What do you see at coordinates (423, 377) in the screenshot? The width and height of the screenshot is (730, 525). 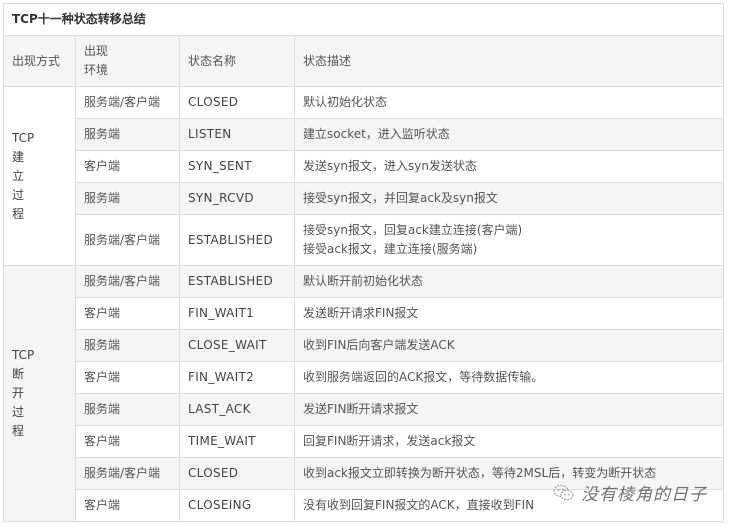 I see `state-desc-line: 收到服务端返回的ACK报文，等待数据传输。` at bounding box center [423, 377].